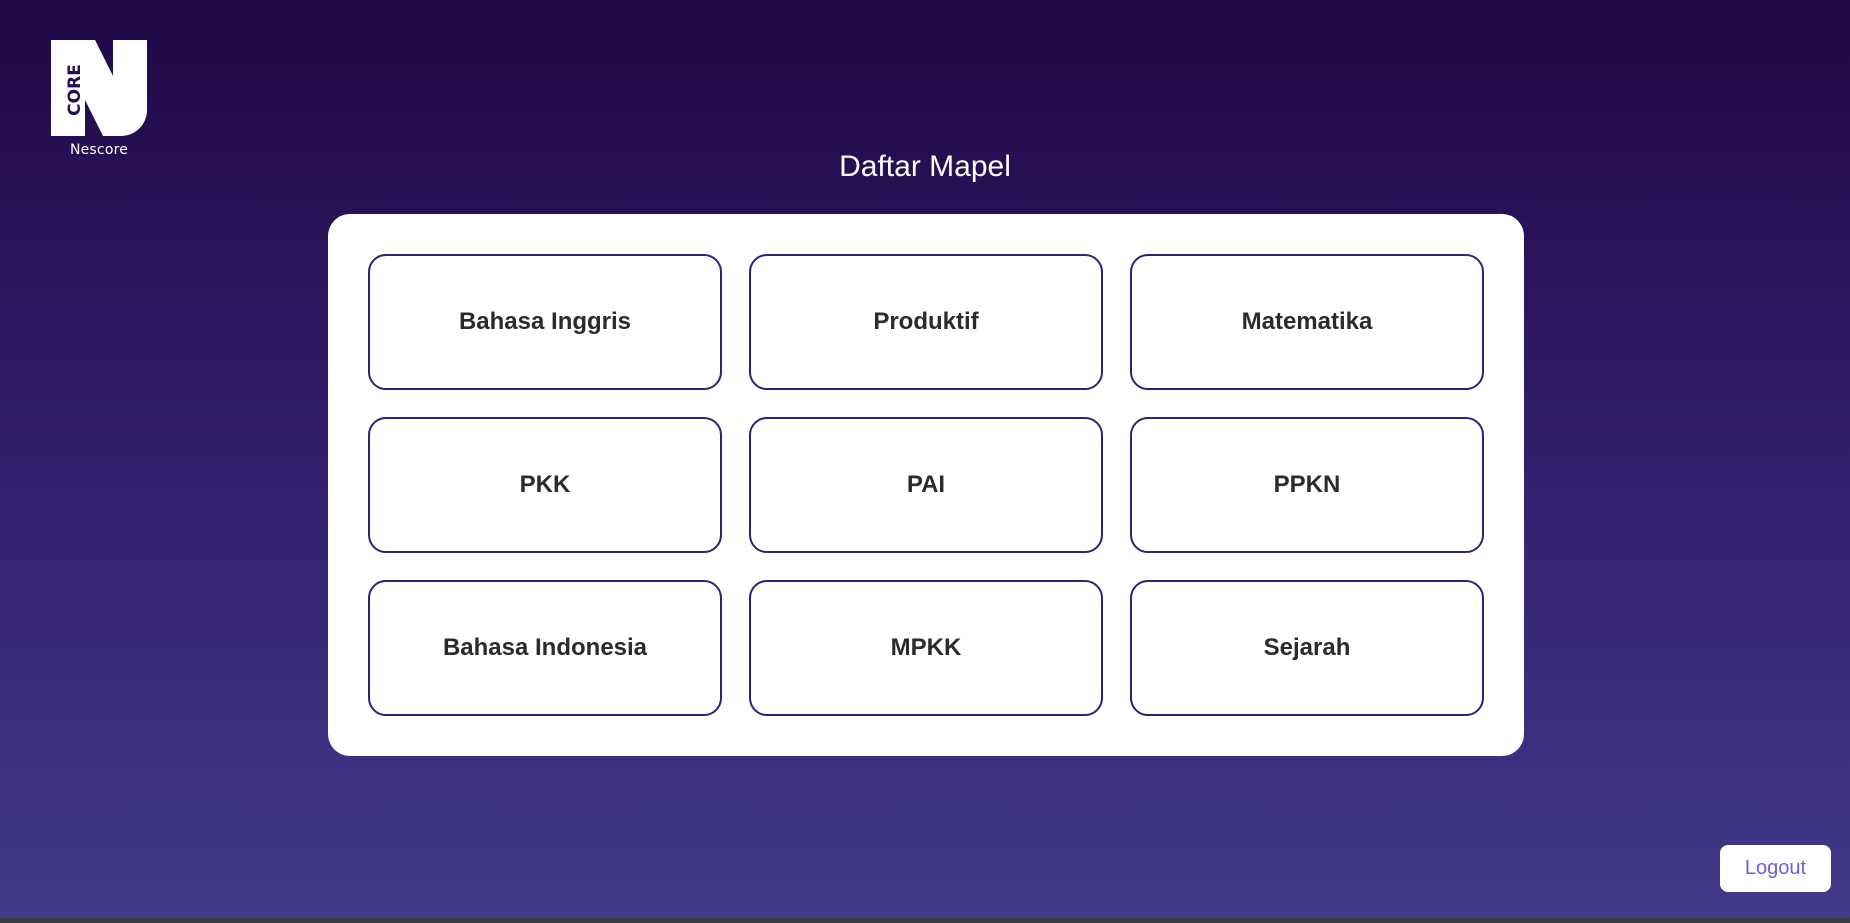 This screenshot has width=1850, height=923. What do you see at coordinates (1307, 322) in the screenshot?
I see `subject-button-matematika: Matematika` at bounding box center [1307, 322].